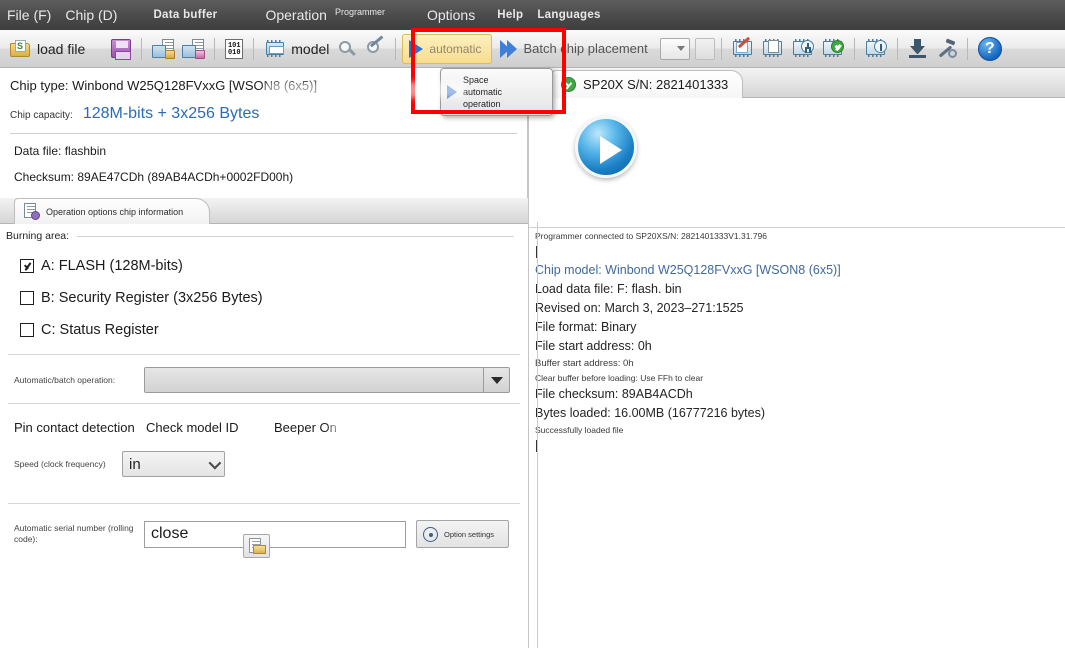 This screenshot has width=1065, height=648. I want to click on double-play-icon, so click(509, 48).